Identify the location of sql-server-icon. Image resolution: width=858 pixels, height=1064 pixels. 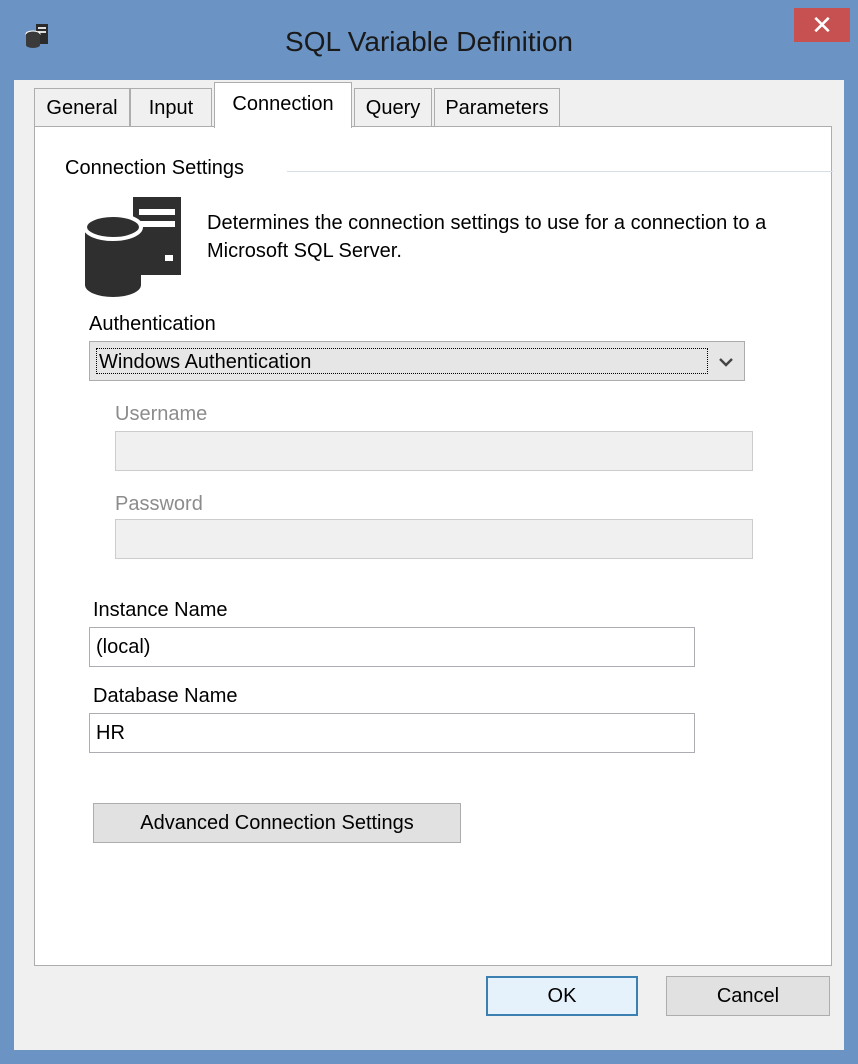
(132, 247).